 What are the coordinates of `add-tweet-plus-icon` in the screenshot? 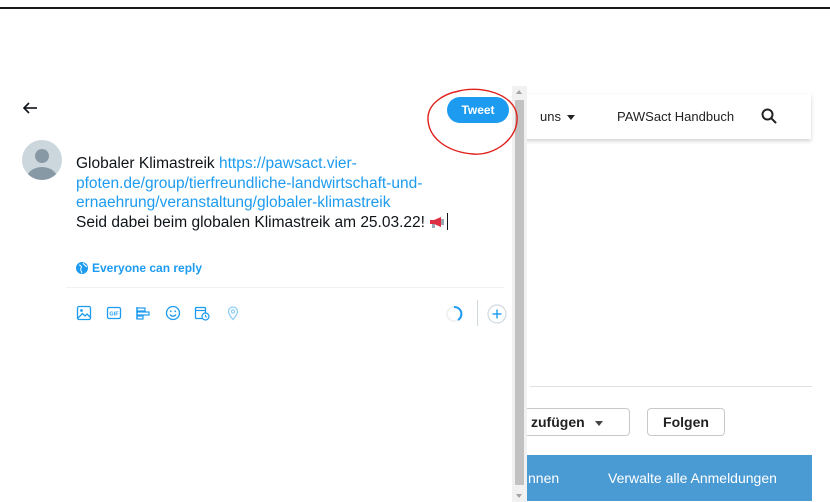 It's located at (497, 314).